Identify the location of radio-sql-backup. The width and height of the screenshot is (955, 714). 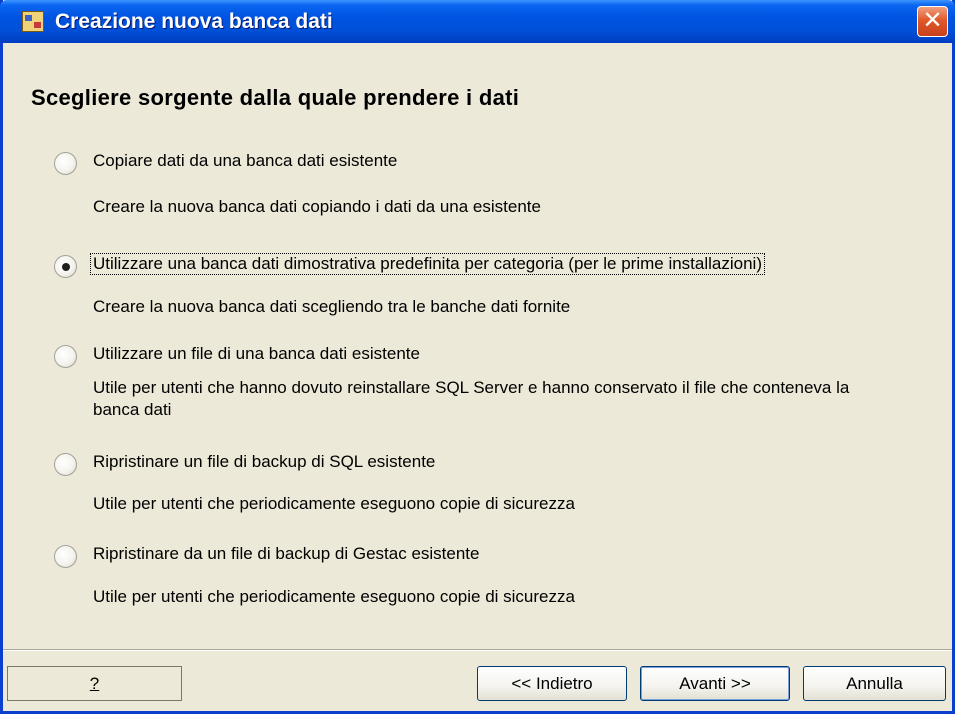
(65, 464).